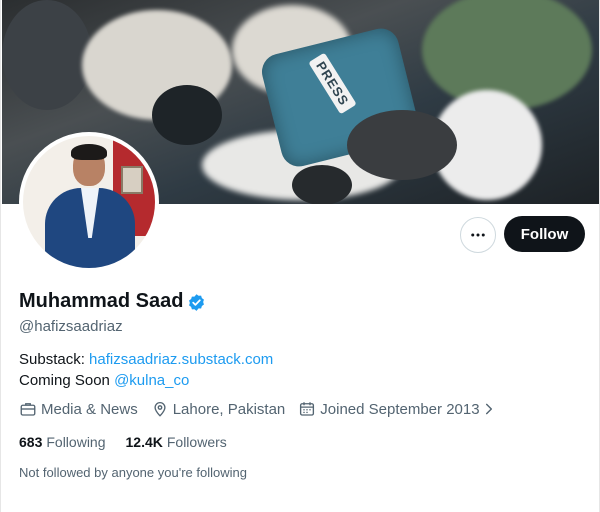 The image size is (600, 512). I want to click on bio-line: Substack: hafizsaadriaz.substack.com, so click(146, 359).